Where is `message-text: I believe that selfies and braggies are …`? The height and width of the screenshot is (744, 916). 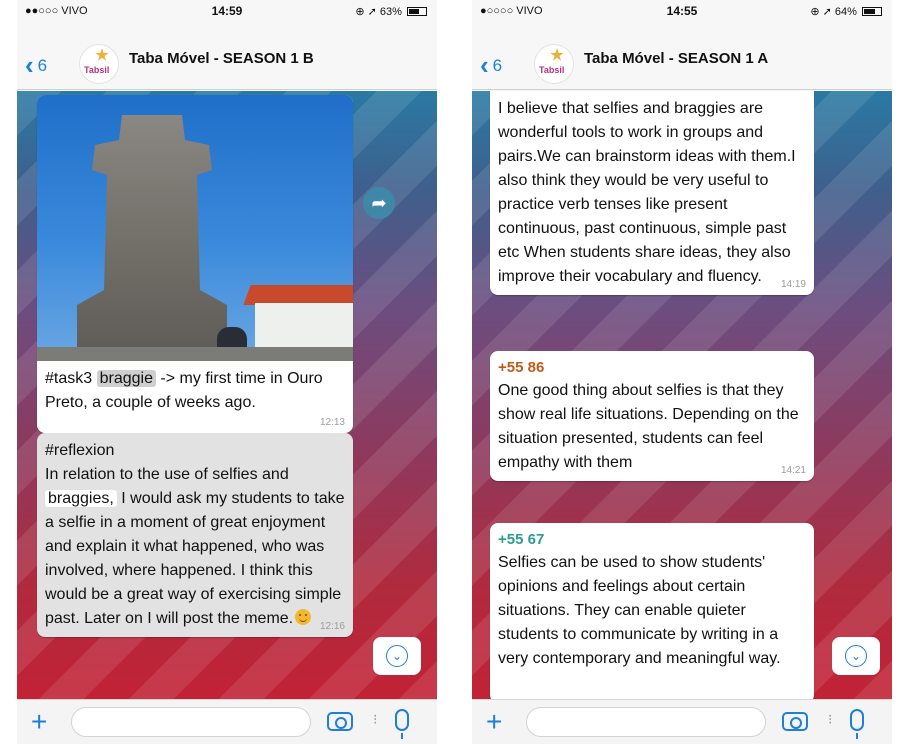
message-text: I believe that selfies and braggies are … is located at coordinates (647, 192).